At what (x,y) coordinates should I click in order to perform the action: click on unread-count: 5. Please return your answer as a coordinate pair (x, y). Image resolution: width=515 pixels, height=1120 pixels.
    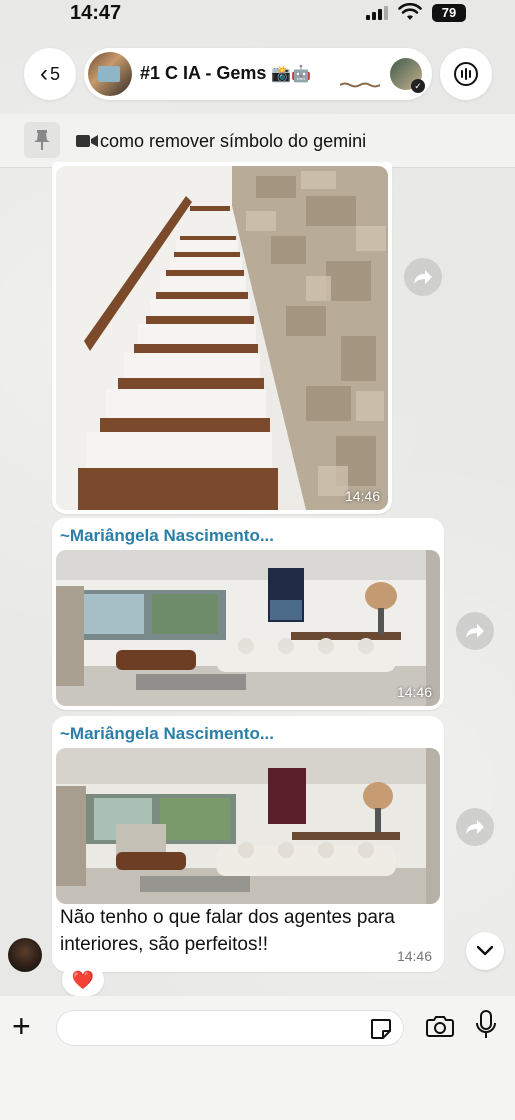
    Looking at the image, I should click on (54, 73).